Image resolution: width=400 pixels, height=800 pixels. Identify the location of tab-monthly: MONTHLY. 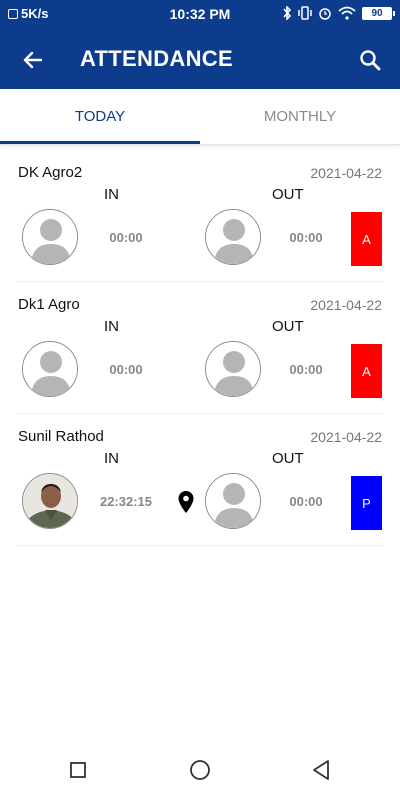
(300, 116).